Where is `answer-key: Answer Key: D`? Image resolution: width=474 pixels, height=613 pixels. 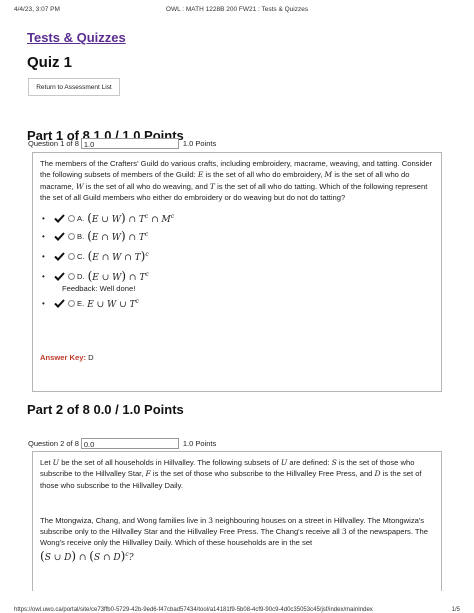 answer-key: Answer Key: D is located at coordinates (237, 357).